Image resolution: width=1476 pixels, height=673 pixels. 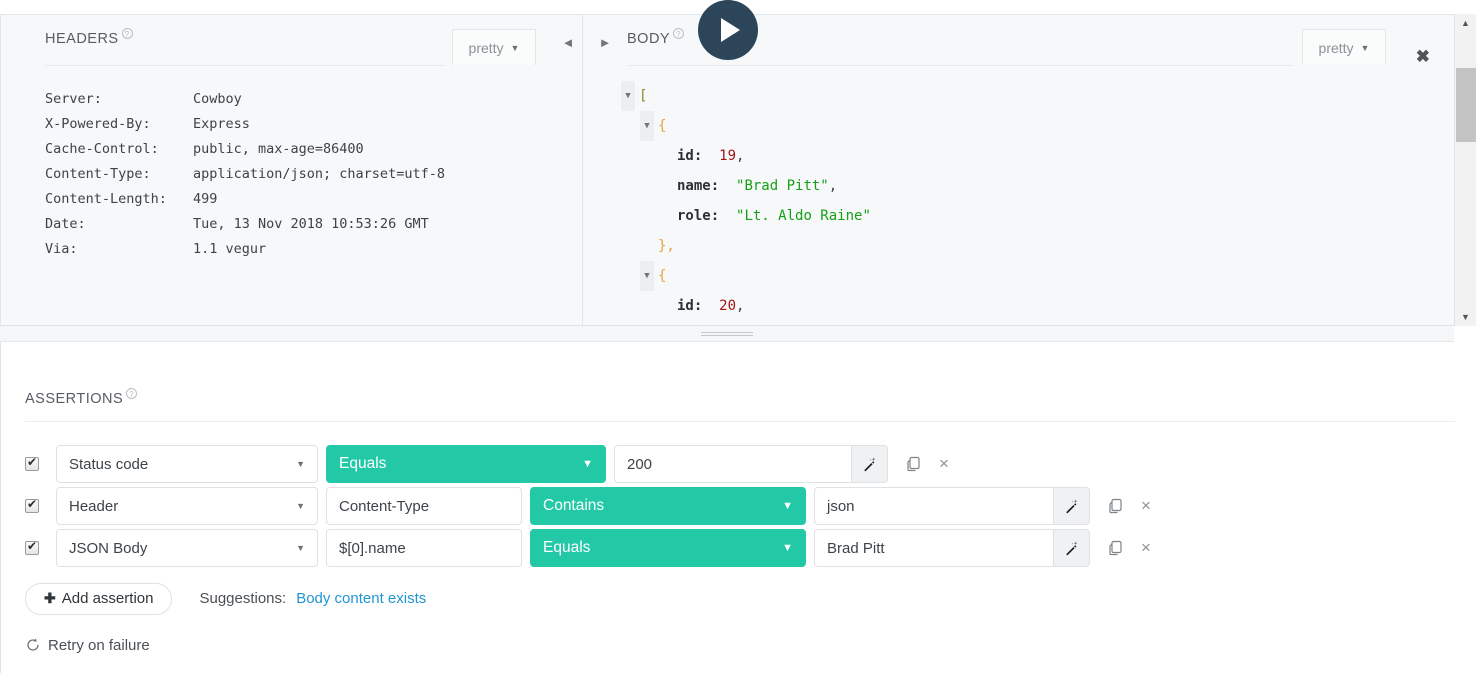 I want to click on header-row: Cache-Control: public, max-age=86400, so click(x=313, y=149).